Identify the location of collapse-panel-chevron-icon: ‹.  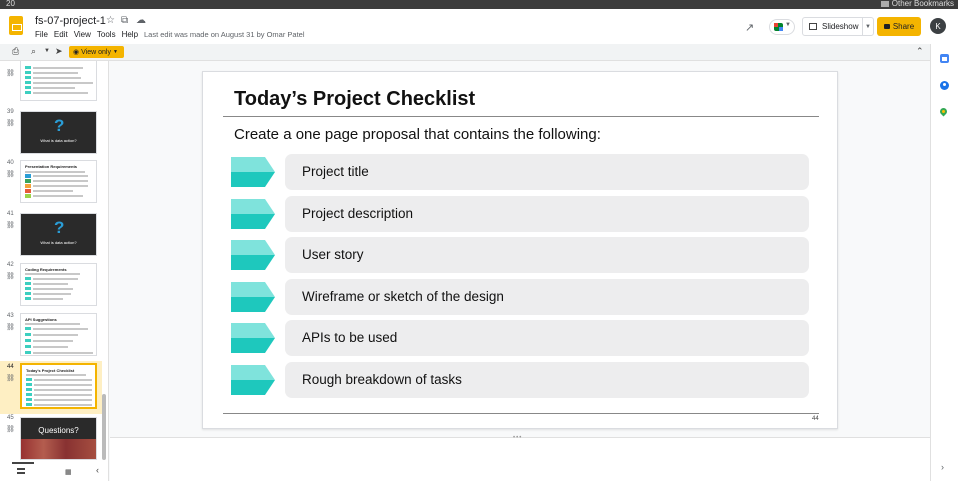
(97, 470).